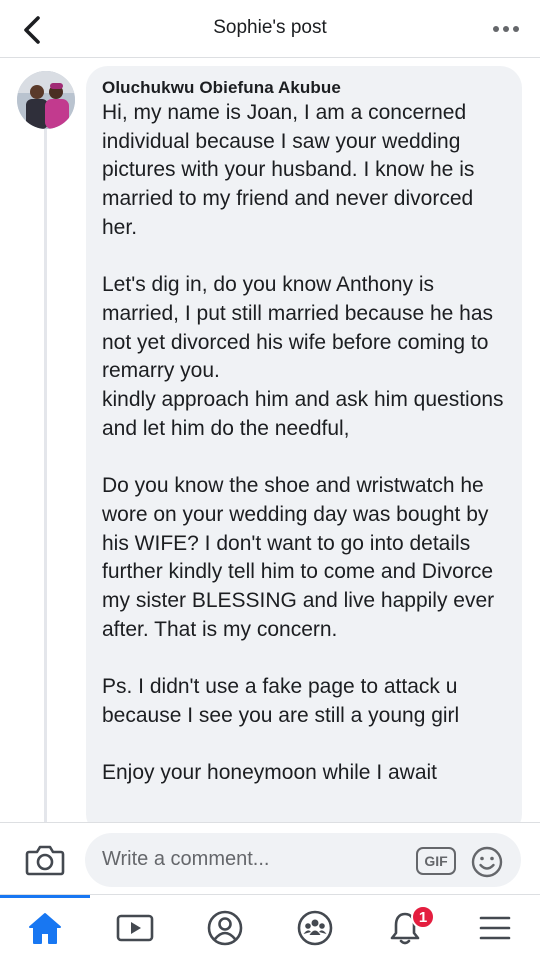 The image size is (540, 960). I want to click on emoji-icon, so click(487, 862).